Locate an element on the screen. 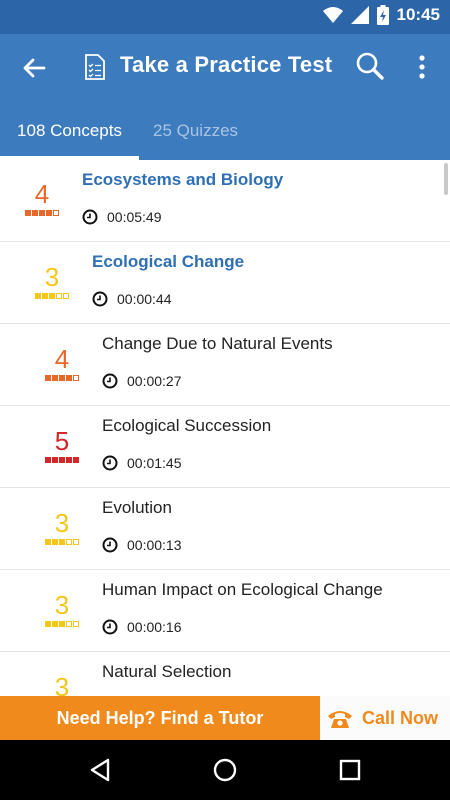  phone-icon is located at coordinates (340, 719).